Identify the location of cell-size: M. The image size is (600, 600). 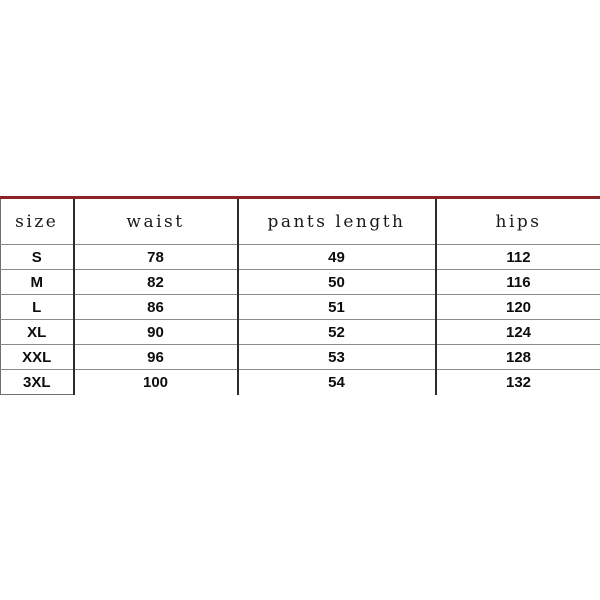
(37, 282).